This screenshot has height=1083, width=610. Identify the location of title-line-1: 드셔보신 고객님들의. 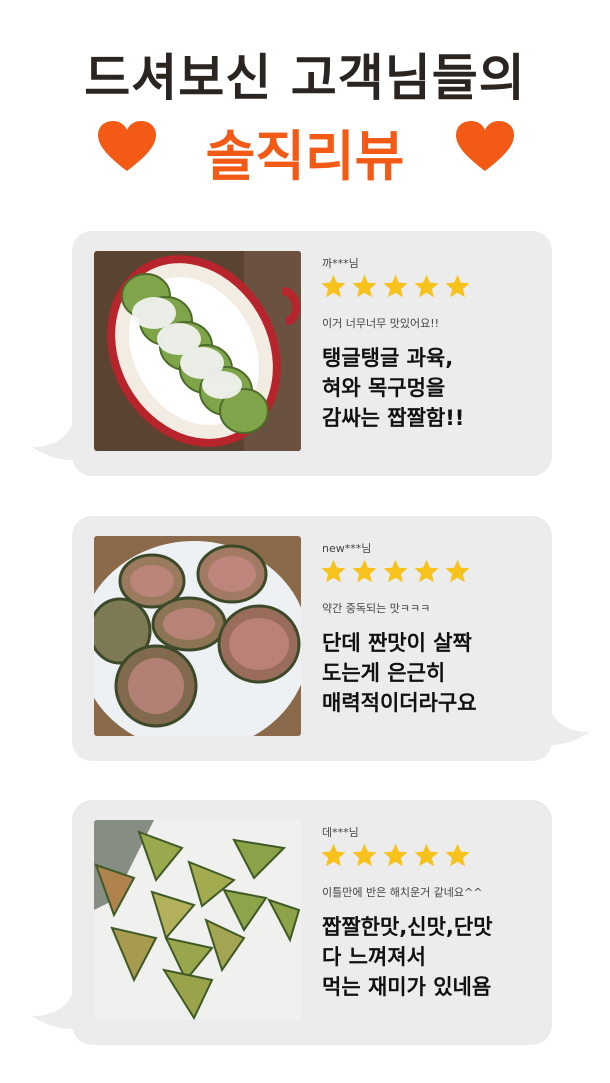
(305, 78).